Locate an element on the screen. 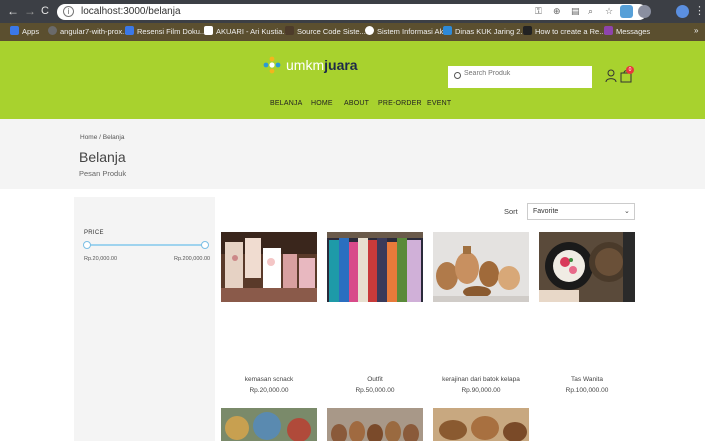  bookmark-item: Apps is located at coordinates (24, 31).